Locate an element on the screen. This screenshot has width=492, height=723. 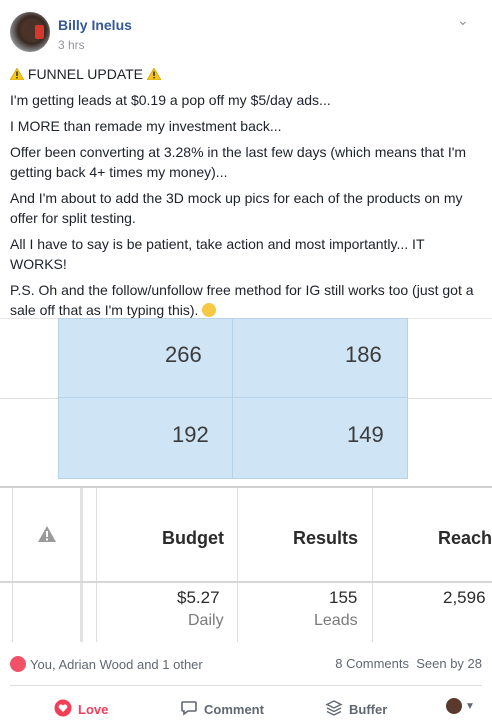
table-divider is located at coordinates (246, 487).